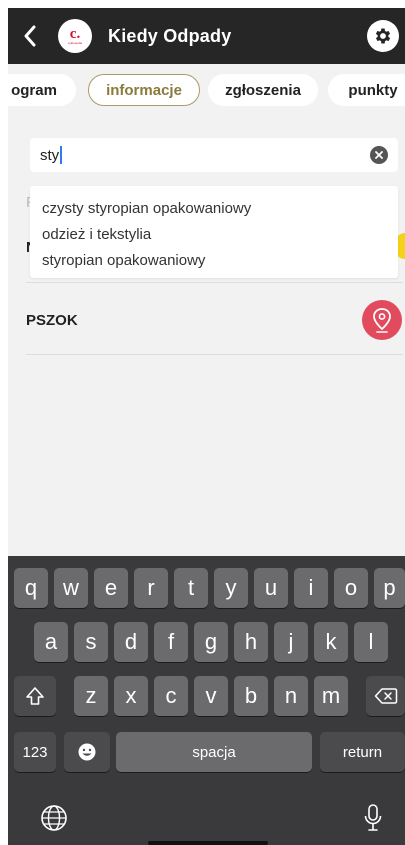  I want to click on key-c: c, so click(171, 696).